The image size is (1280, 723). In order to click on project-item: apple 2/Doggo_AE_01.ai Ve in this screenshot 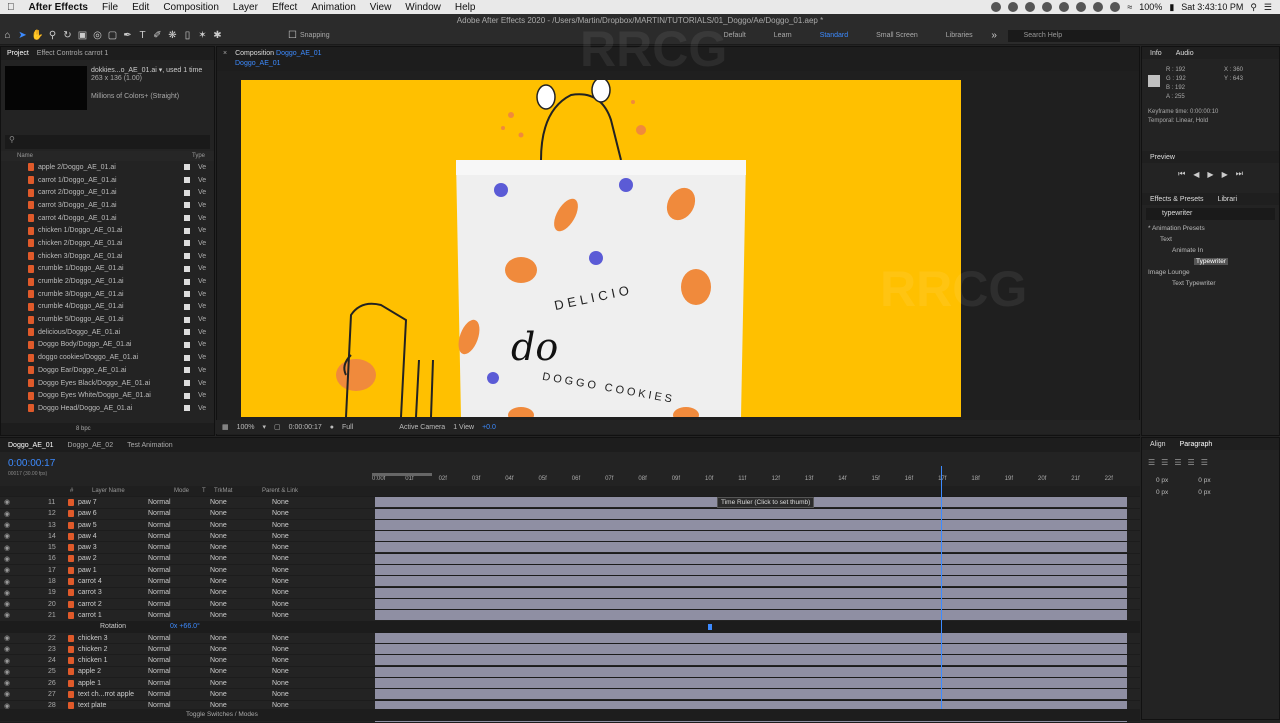, I will do `click(107, 167)`.